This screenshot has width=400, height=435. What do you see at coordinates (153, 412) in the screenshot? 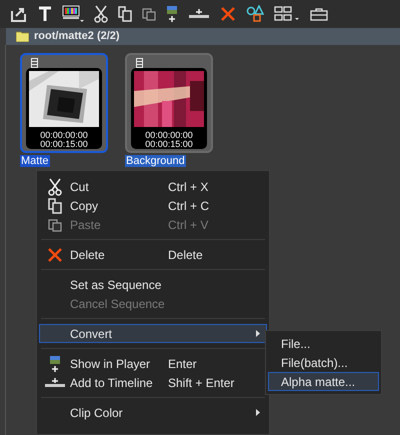
I see `menu-item: Clip Color` at bounding box center [153, 412].